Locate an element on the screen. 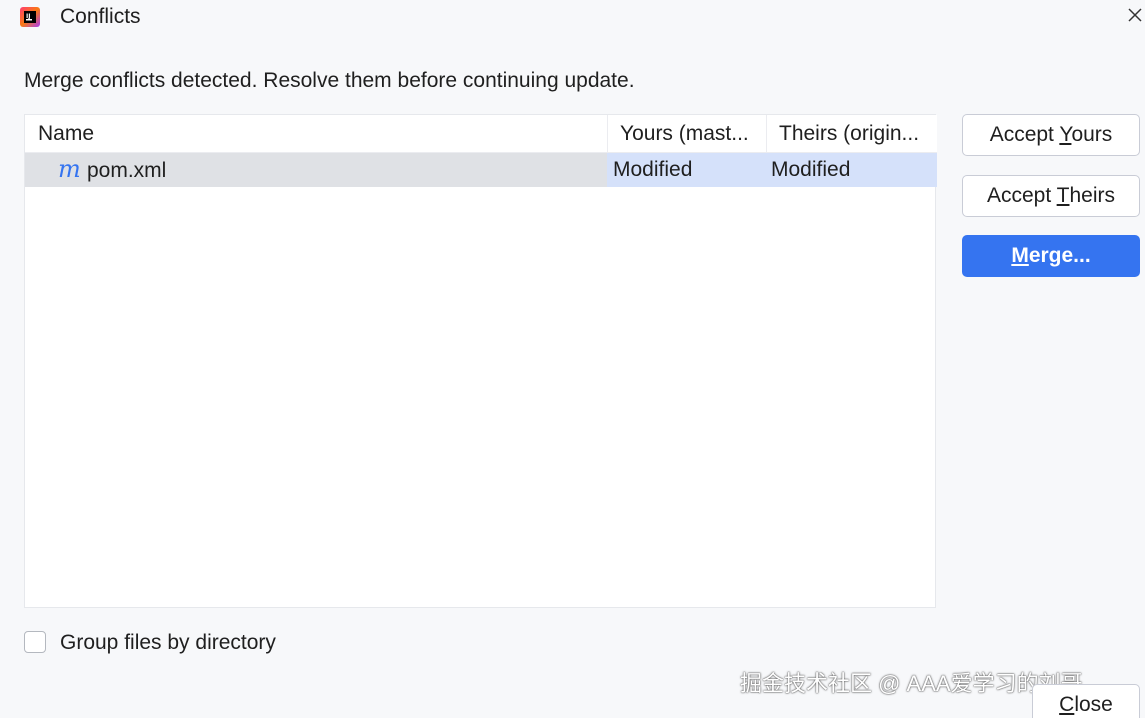 This screenshot has width=1145, height=718. group-by-directory-label: Group files by directory is located at coordinates (168, 643).